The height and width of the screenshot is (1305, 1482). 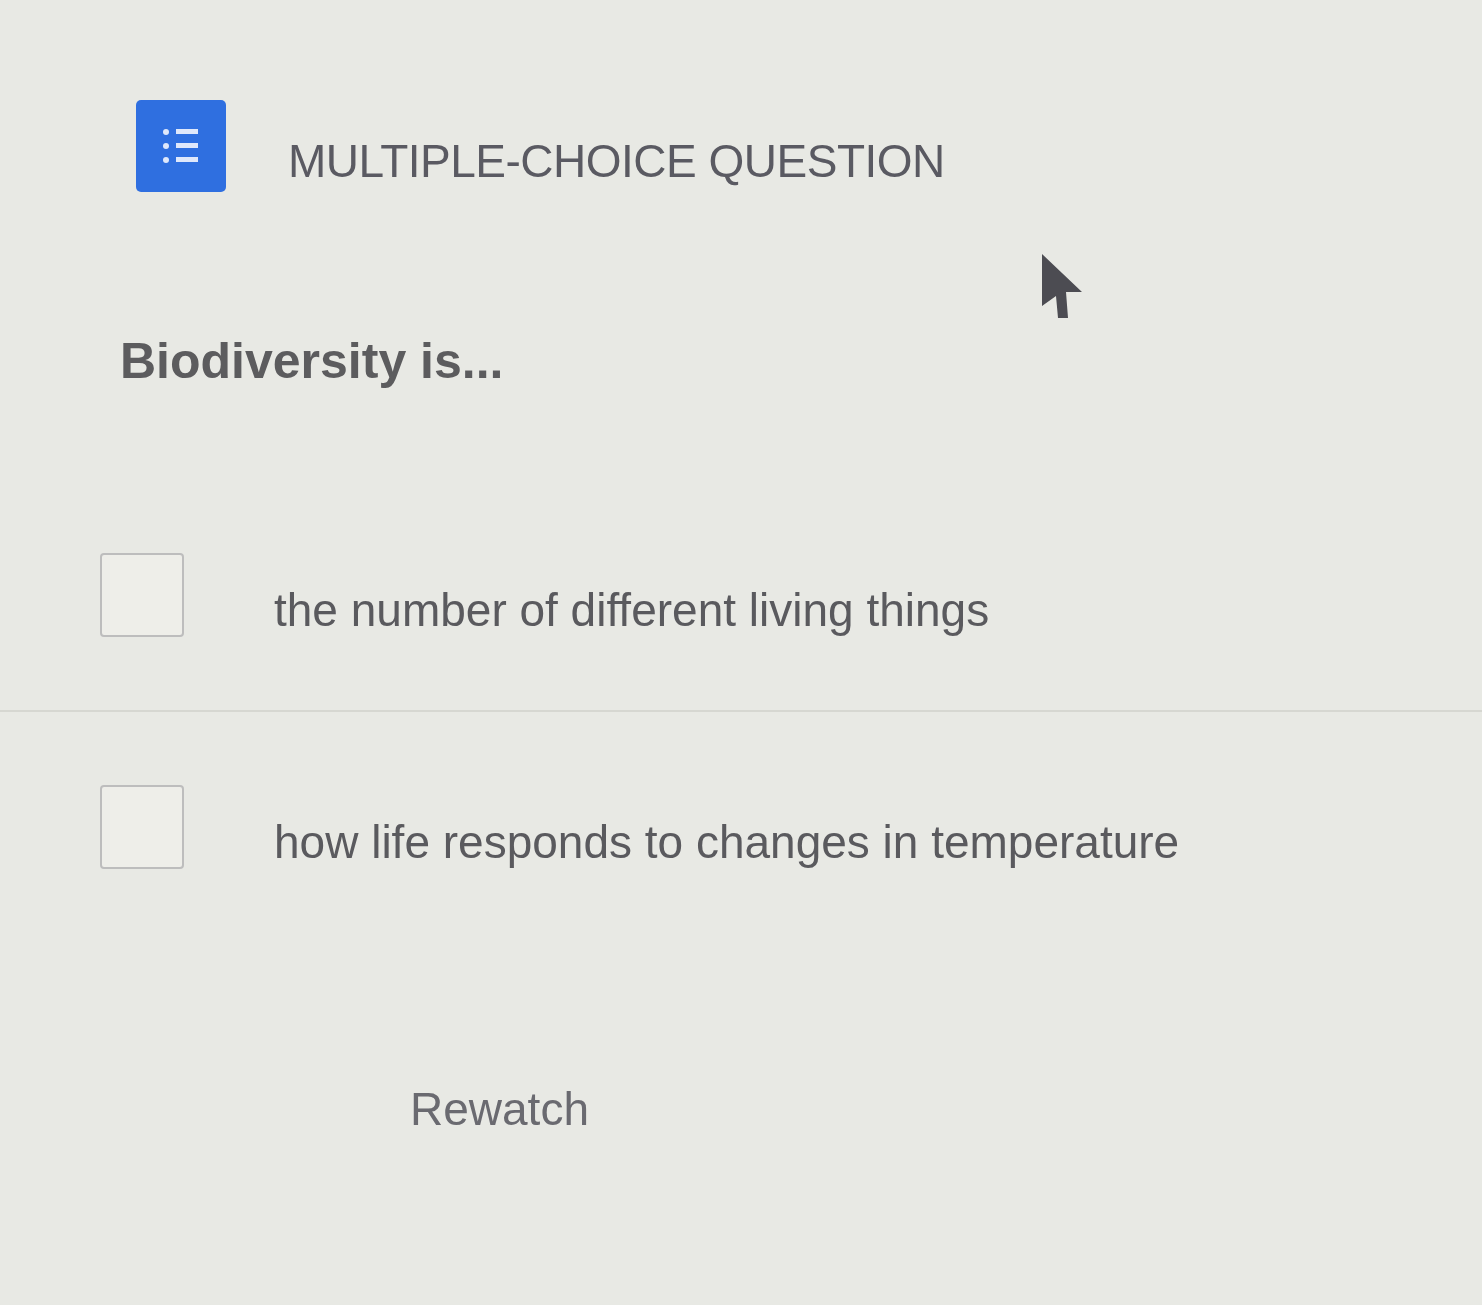 I want to click on checklist-icon, so click(x=181, y=146).